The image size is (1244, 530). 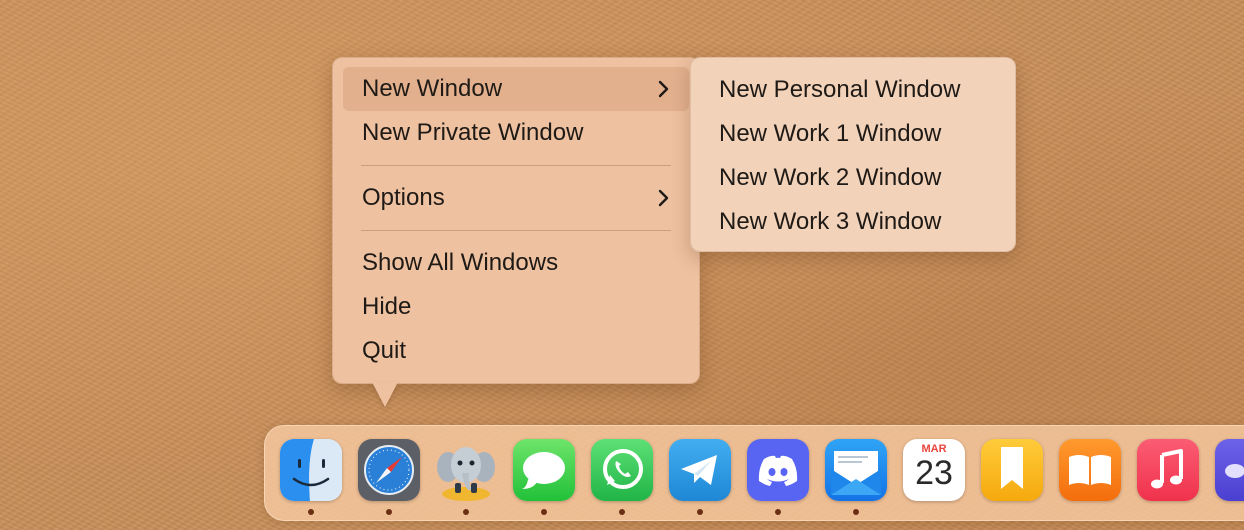 I want to click on dock-app-whatsapp, so click(x=622, y=477).